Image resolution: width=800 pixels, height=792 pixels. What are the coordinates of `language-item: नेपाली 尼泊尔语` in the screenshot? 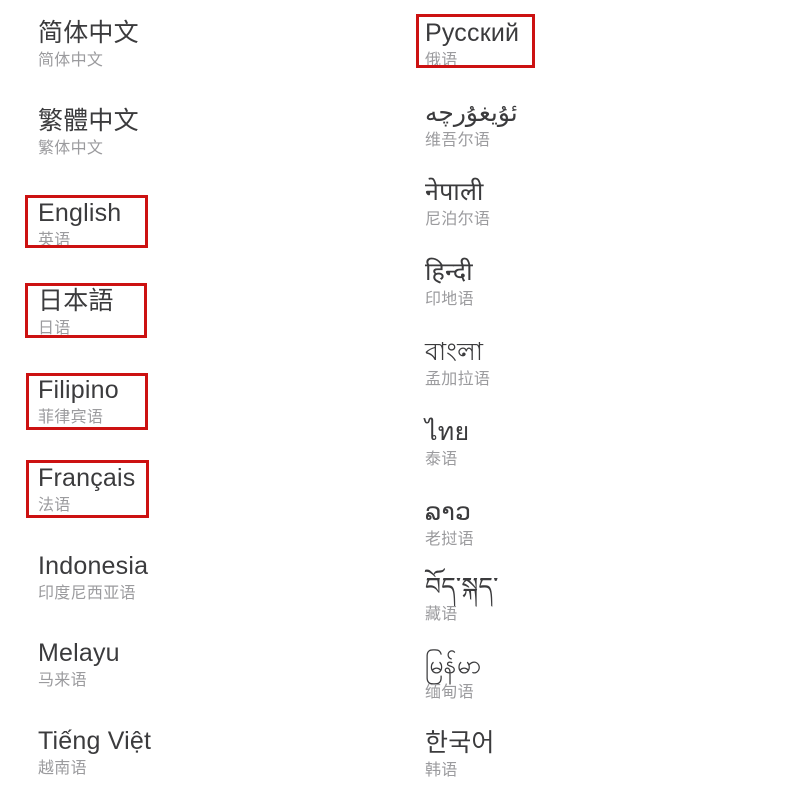 It's located at (457, 204).